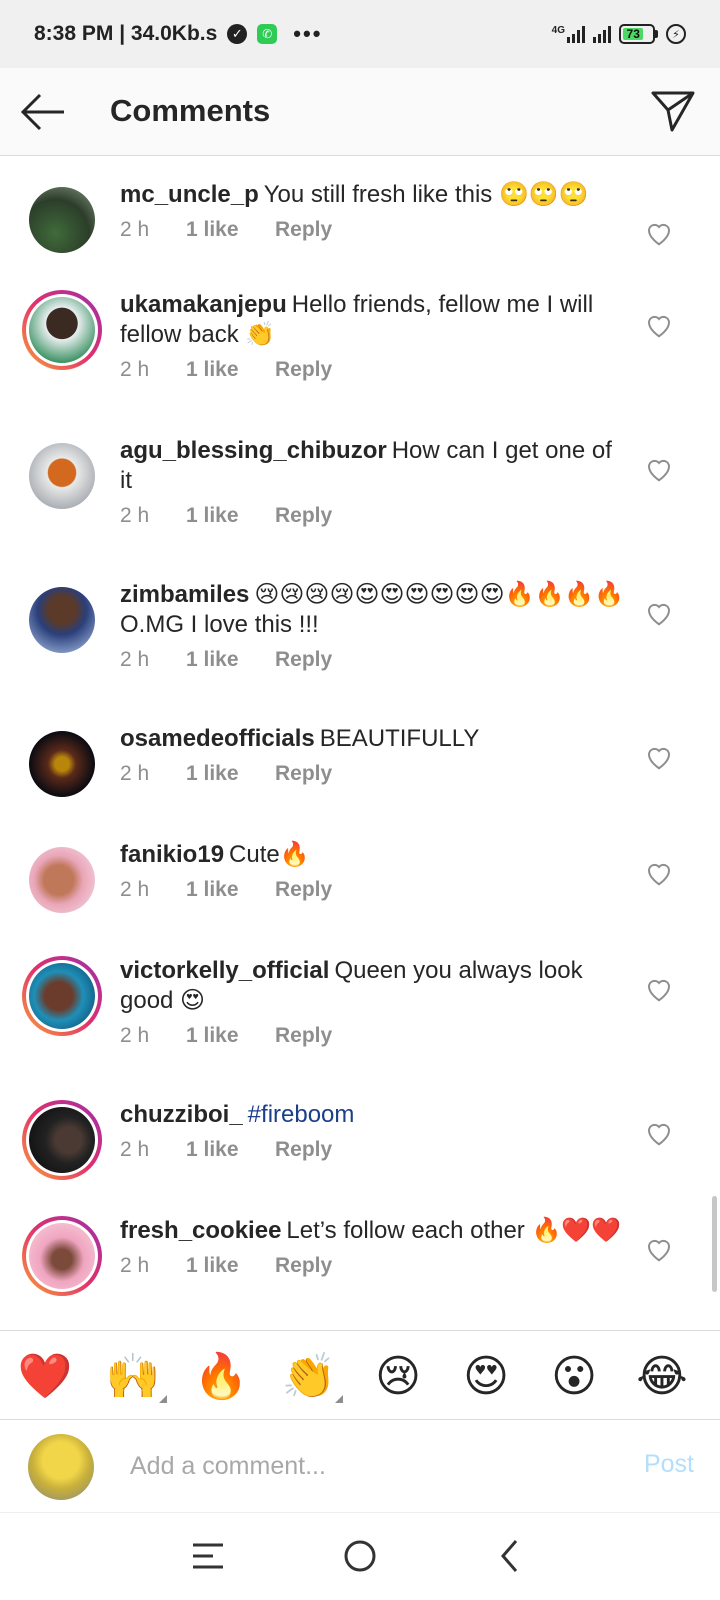 The height and width of the screenshot is (1600, 720). What do you see at coordinates (126, 33) in the screenshot?
I see `status-time-speed: 8:38 PM | 34.0Kb.s` at bounding box center [126, 33].